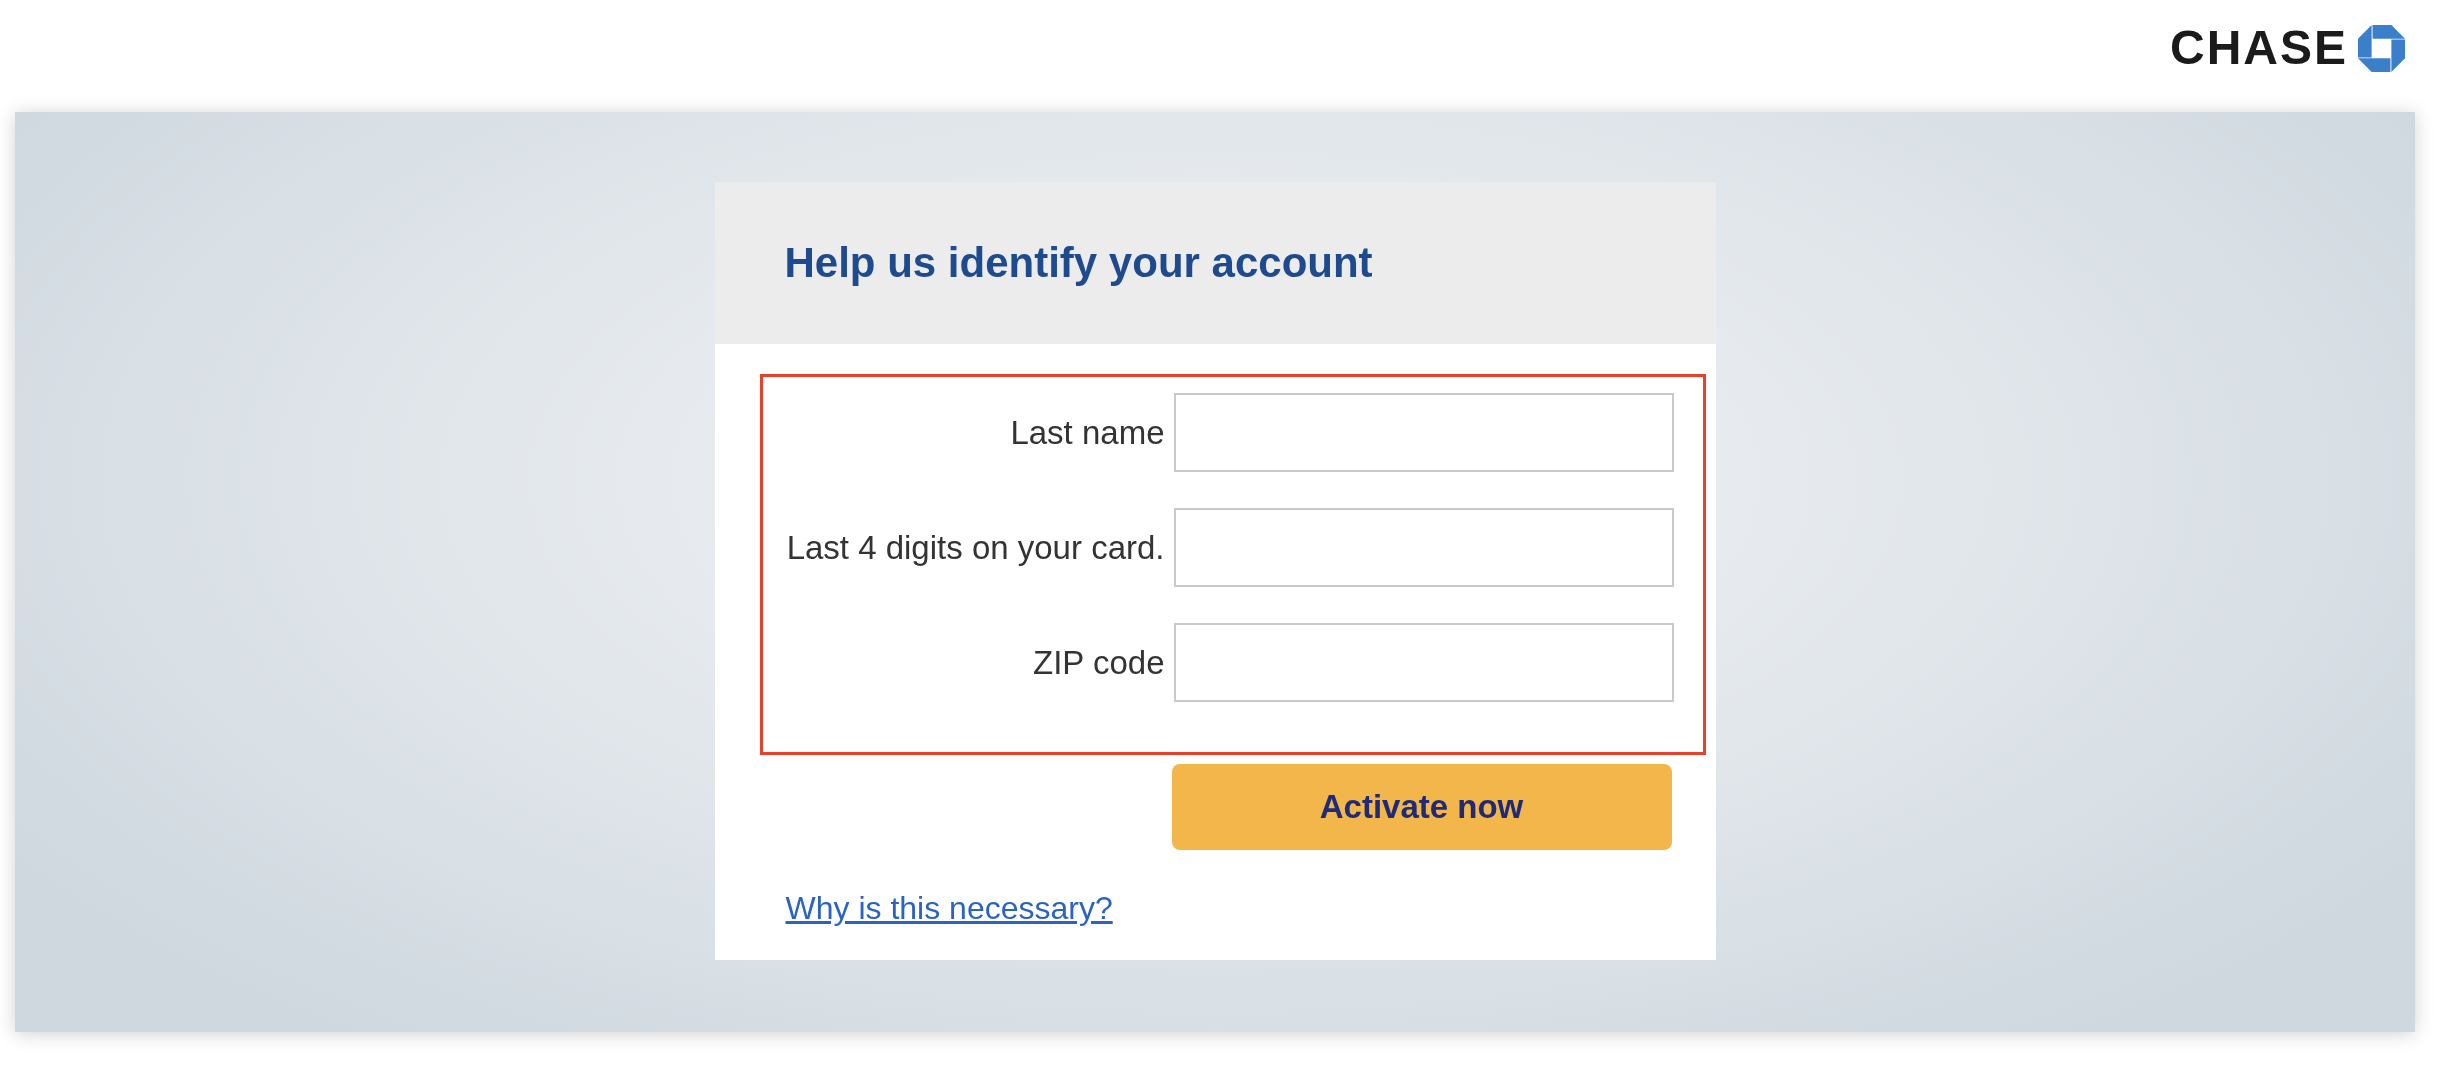 This screenshot has width=2444, height=1065. Describe the element at coordinates (949, 908) in the screenshot. I see `help-link: Why is this necessary?` at that location.